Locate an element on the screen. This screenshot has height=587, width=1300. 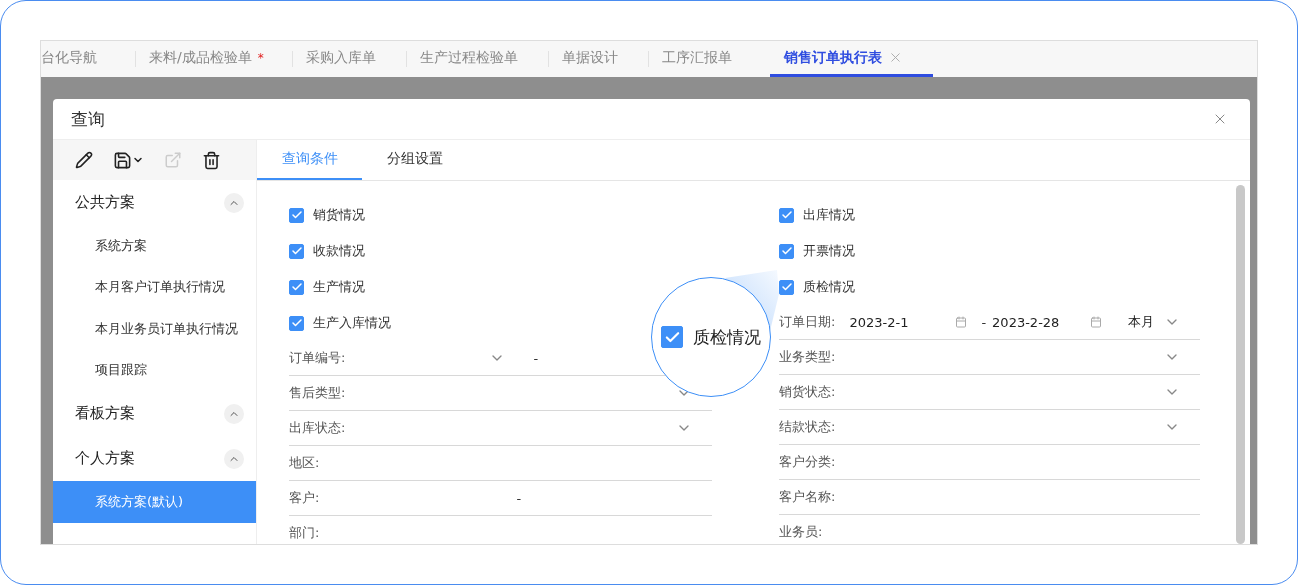
field-label: 售后类型: is located at coordinates (317, 393).